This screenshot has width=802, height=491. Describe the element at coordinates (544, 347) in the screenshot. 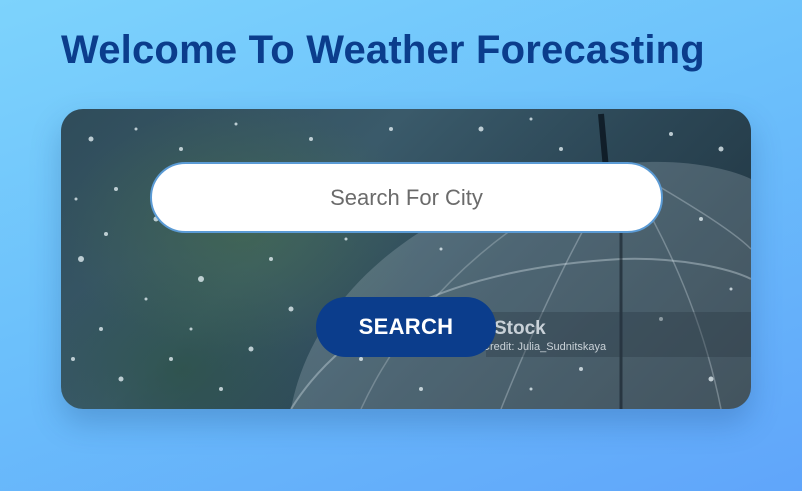

I see `watermark-credit: Credit: Julia_Sudnitskaya` at that location.